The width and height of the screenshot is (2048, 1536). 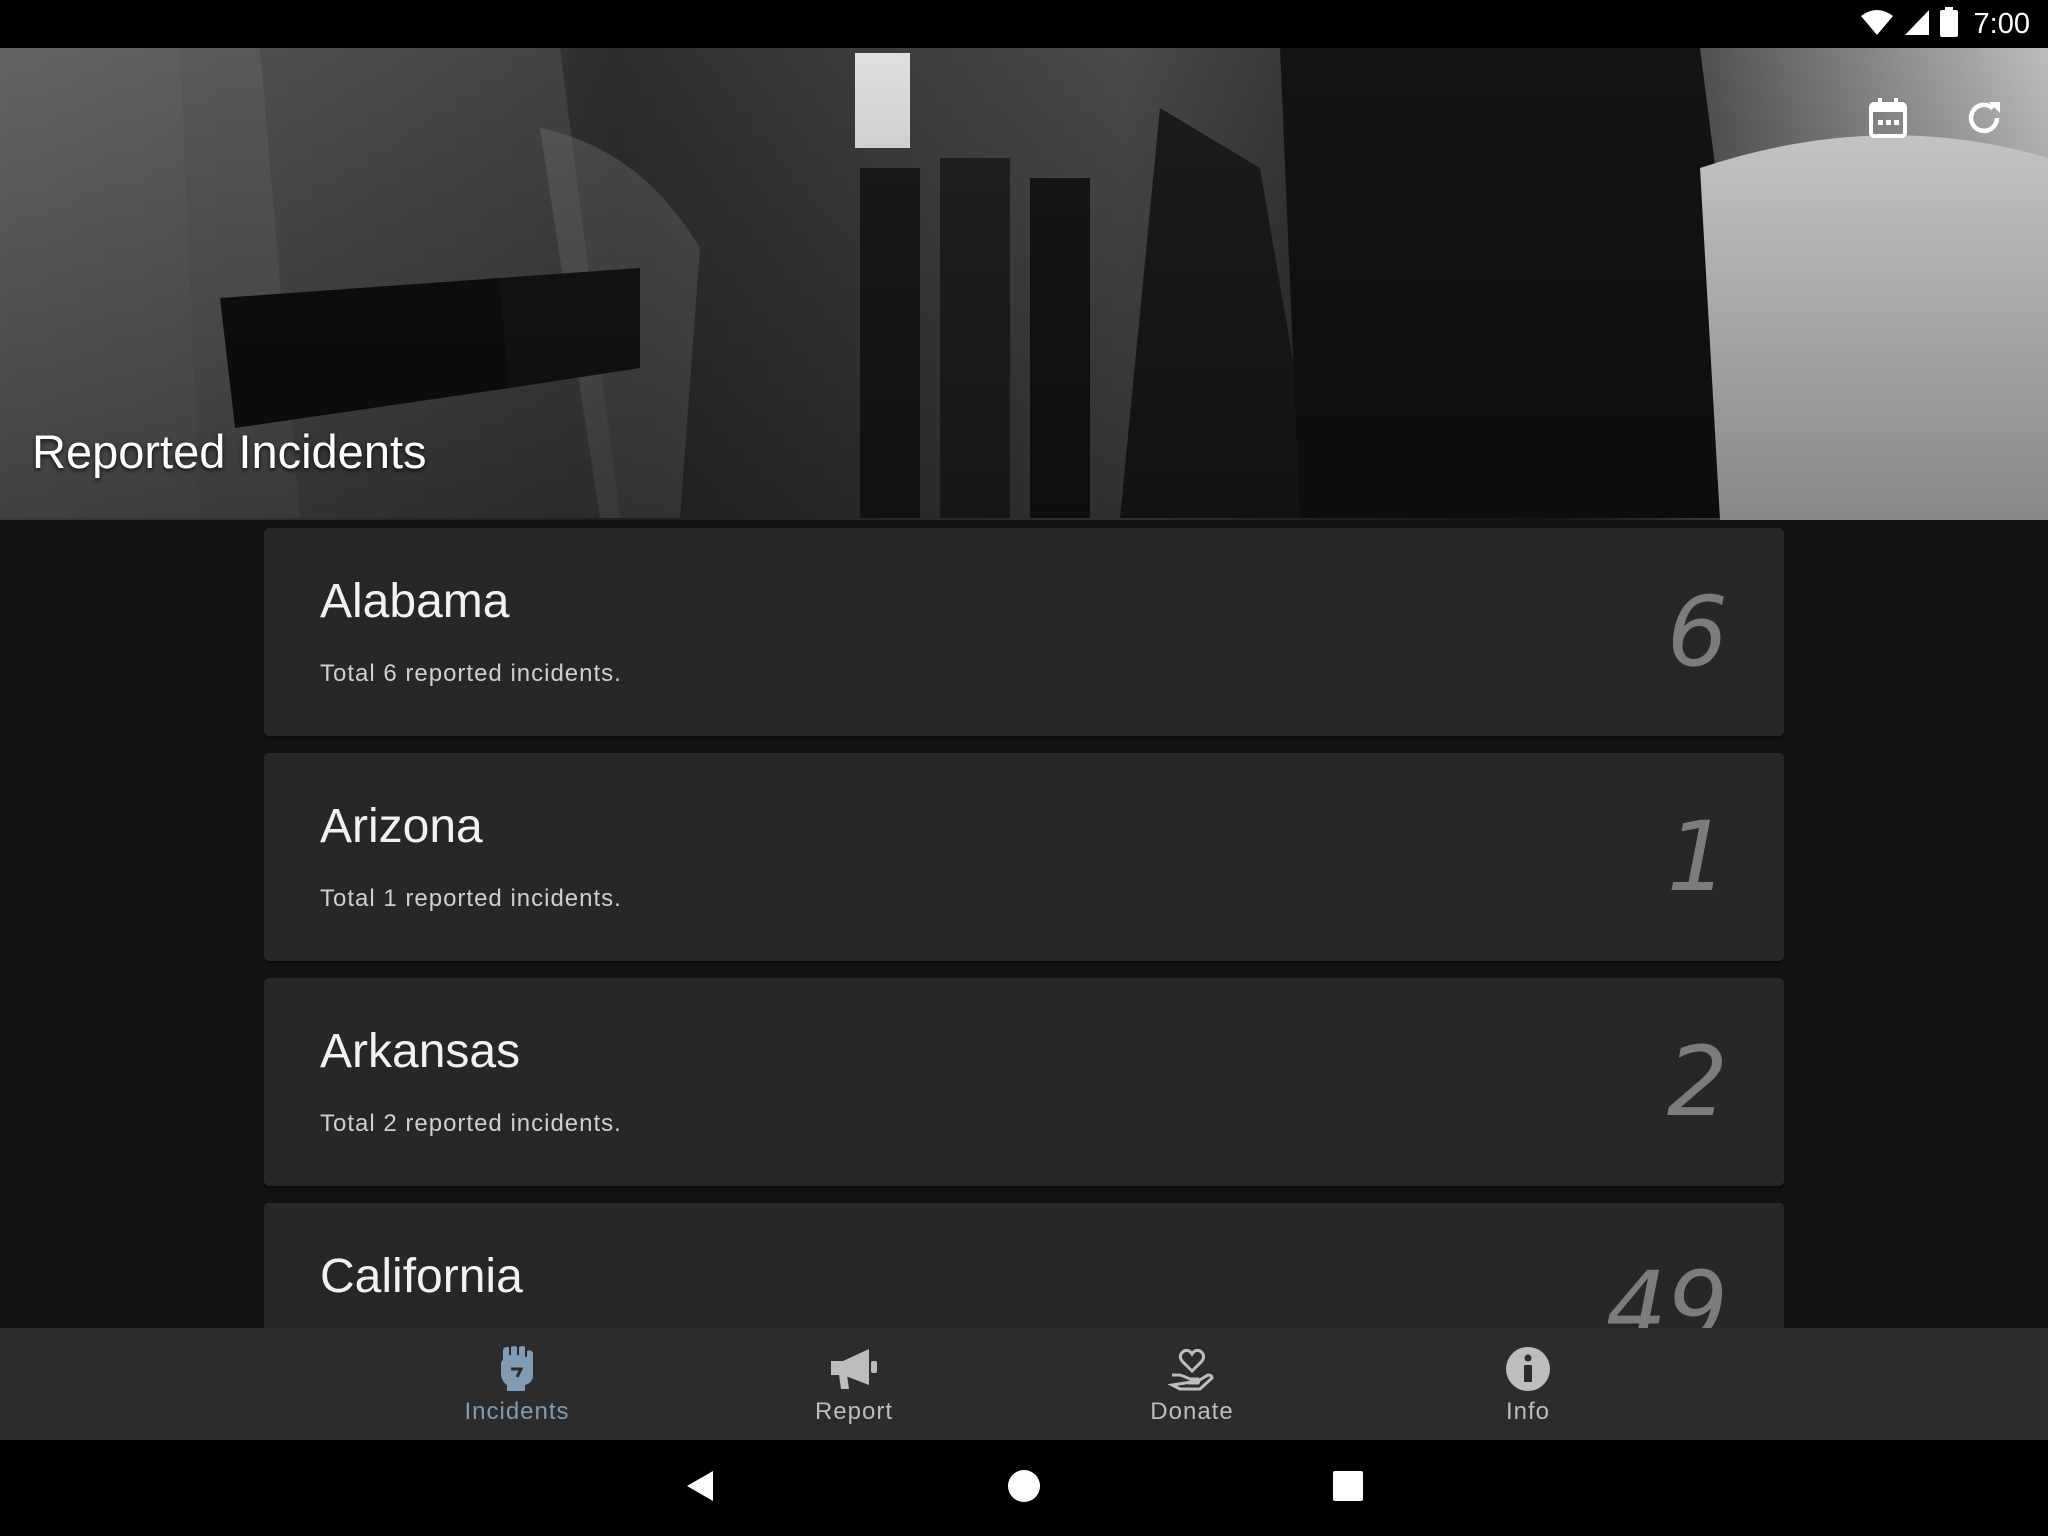 What do you see at coordinates (401, 826) in the screenshot?
I see `incident-state: Arizona` at bounding box center [401, 826].